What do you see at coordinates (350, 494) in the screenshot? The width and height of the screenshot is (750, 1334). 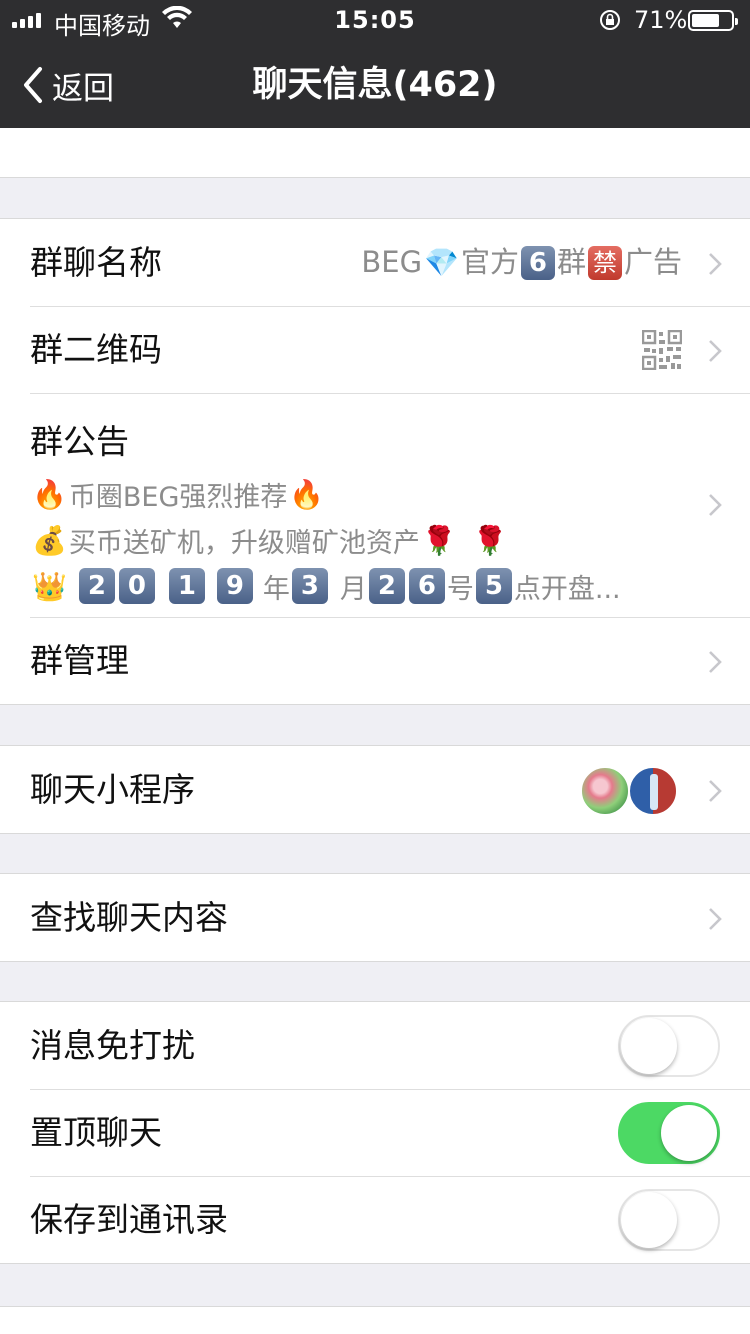 I see `announcement-line-1: 🔥 币圈BEG强烈推荐 🔥` at bounding box center [350, 494].